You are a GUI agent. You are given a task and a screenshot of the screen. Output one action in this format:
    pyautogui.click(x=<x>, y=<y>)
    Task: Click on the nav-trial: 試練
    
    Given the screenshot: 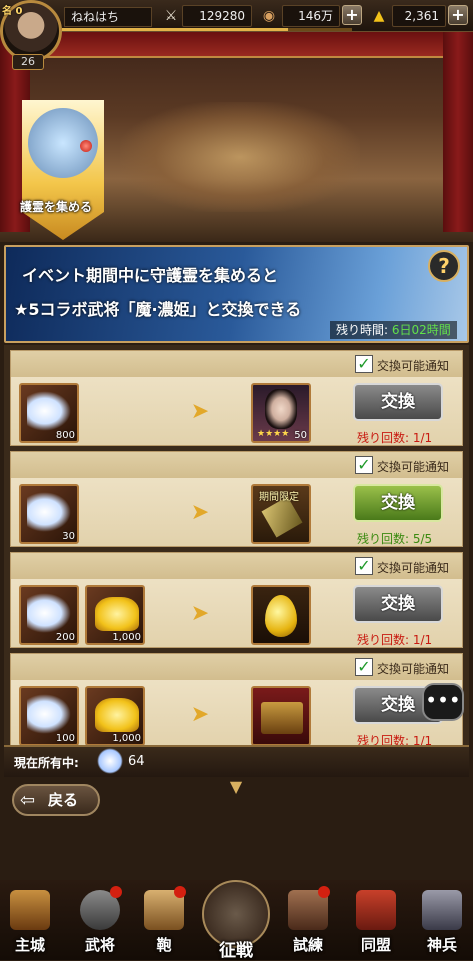 What is the action you would take?
    pyautogui.click(x=308, y=921)
    